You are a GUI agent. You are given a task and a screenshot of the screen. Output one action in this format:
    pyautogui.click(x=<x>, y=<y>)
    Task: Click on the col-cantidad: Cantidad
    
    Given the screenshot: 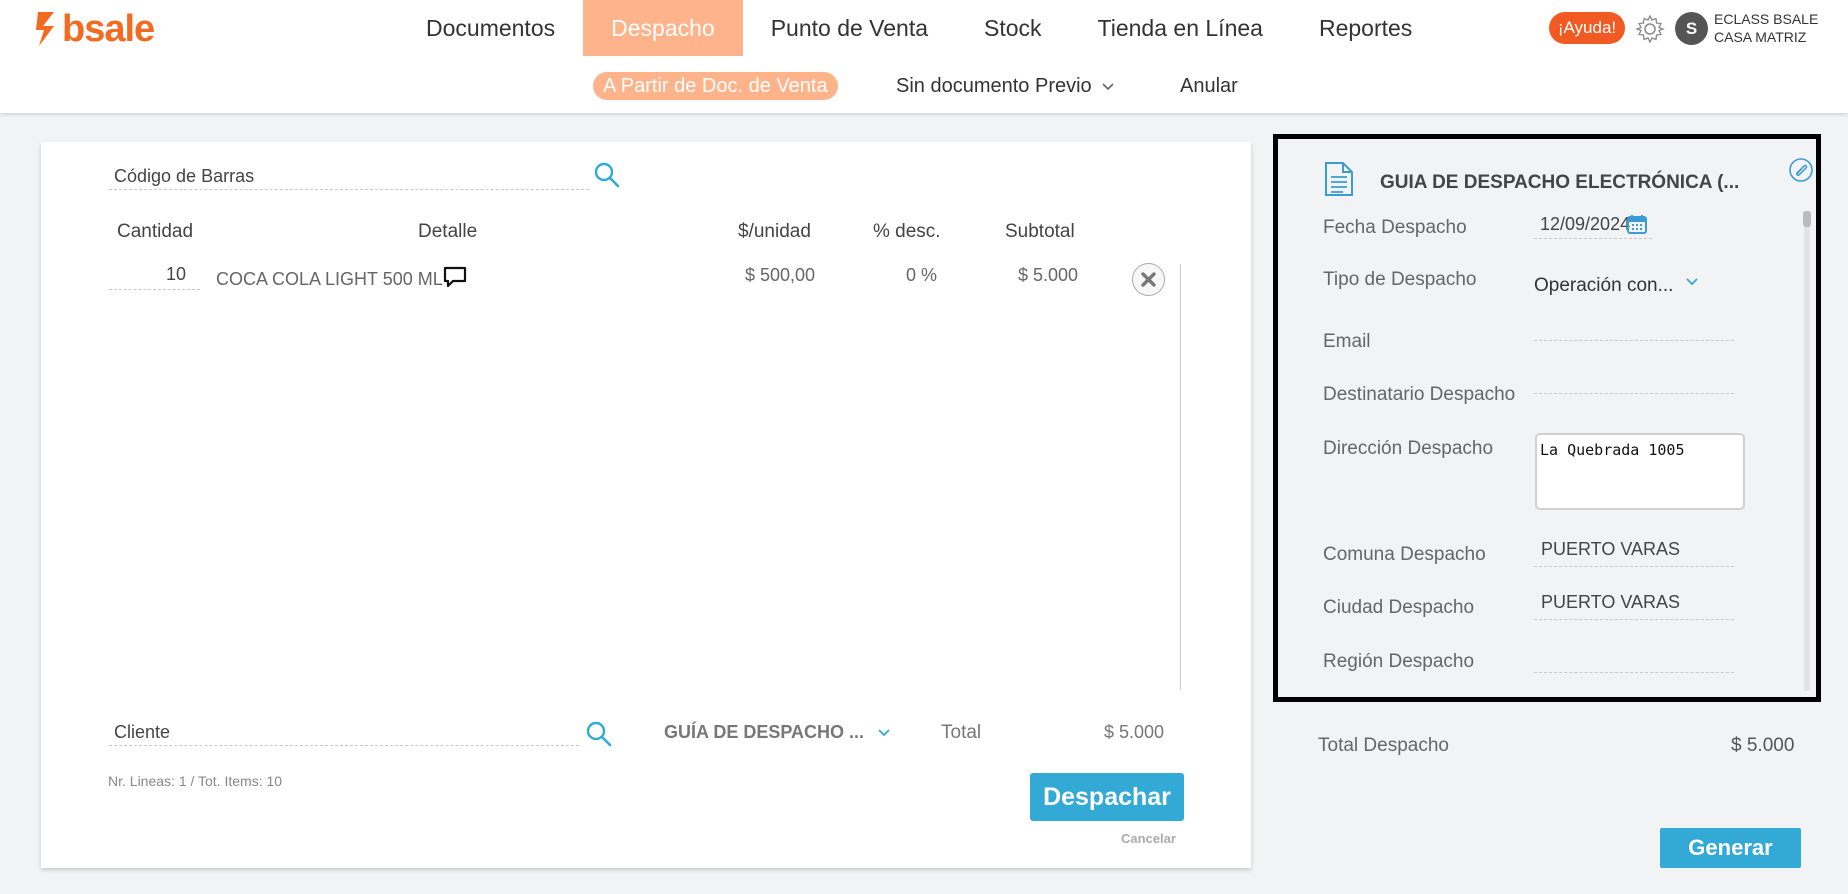 What is the action you would take?
    pyautogui.click(x=155, y=231)
    